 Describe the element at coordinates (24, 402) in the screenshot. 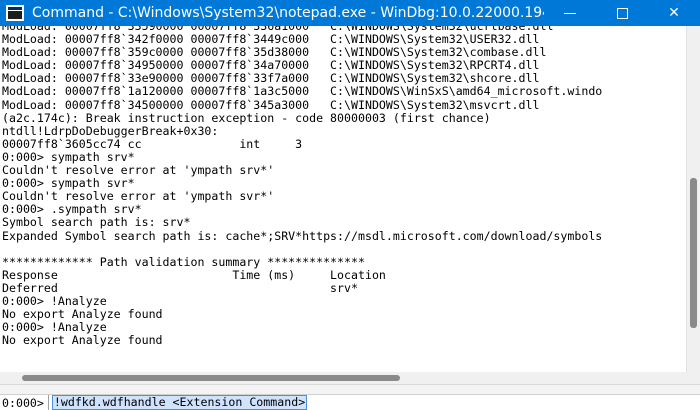

I see `command-prompt: 0:000>` at that location.